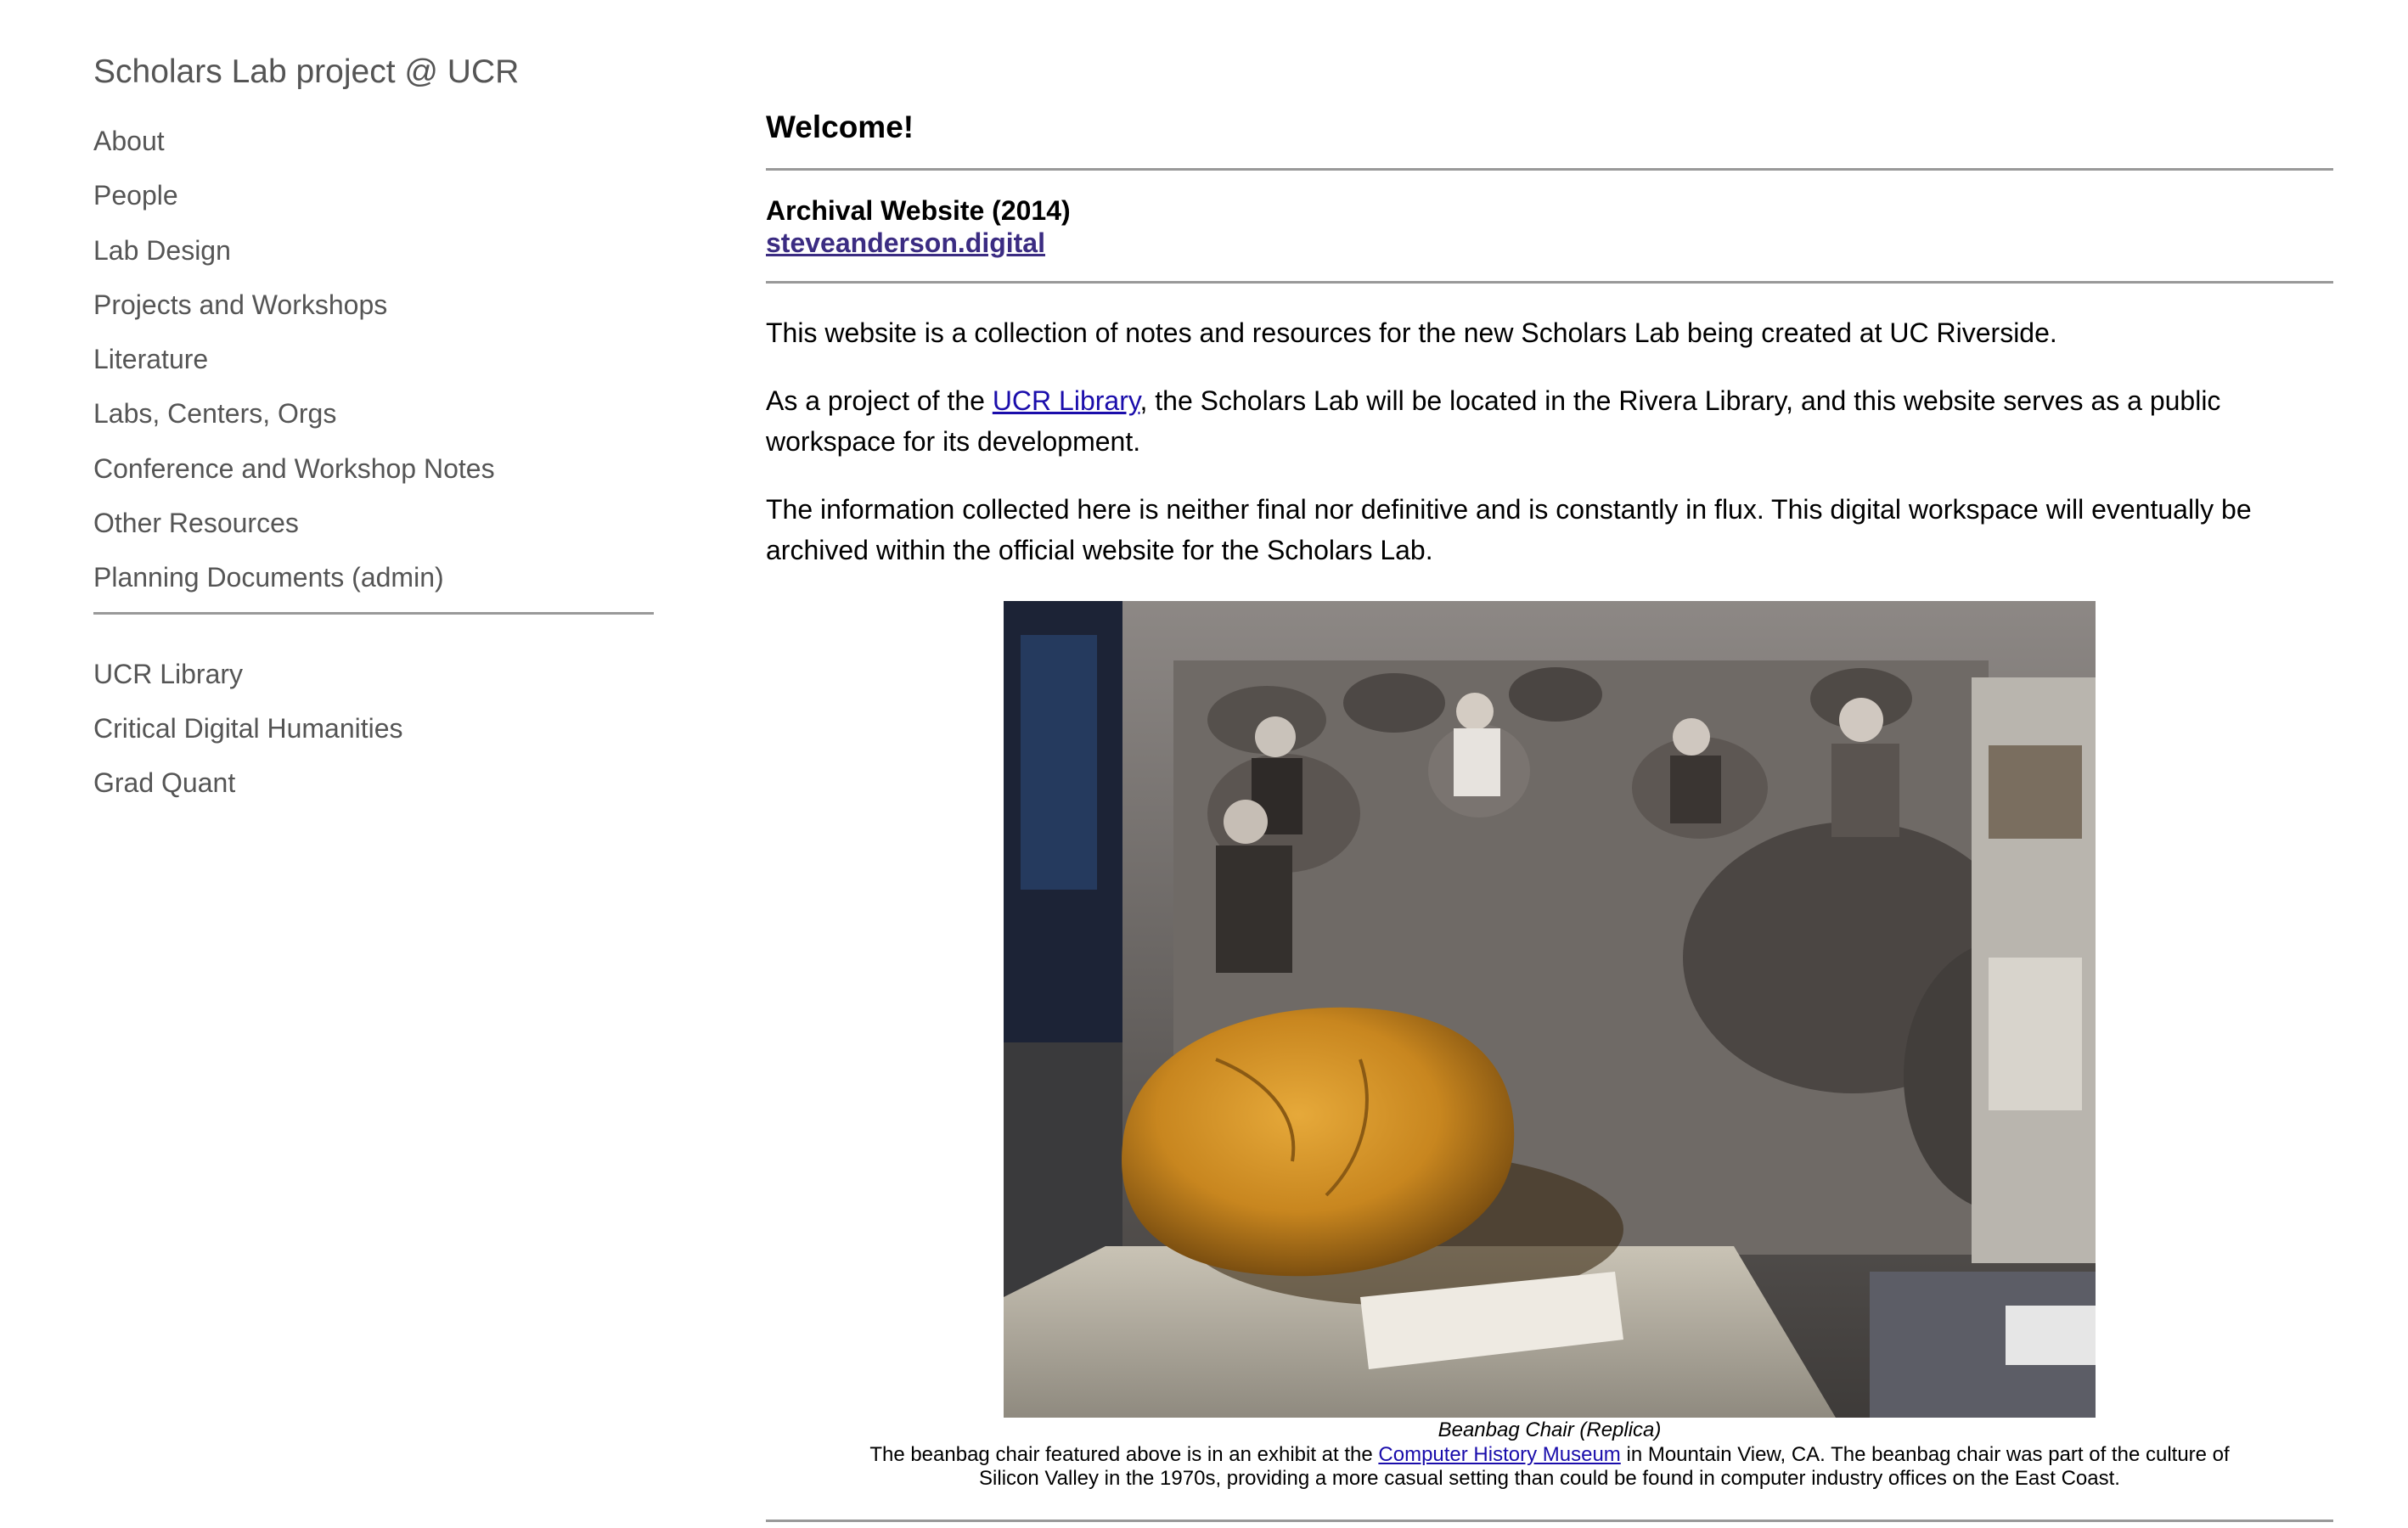 The height and width of the screenshot is (1528, 2408). I want to click on nav-item: About, so click(373, 141).